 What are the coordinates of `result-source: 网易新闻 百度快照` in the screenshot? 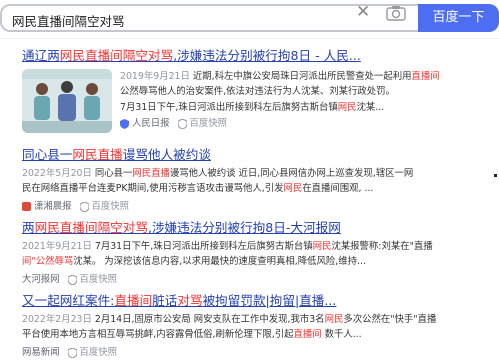 It's located at (70, 353).